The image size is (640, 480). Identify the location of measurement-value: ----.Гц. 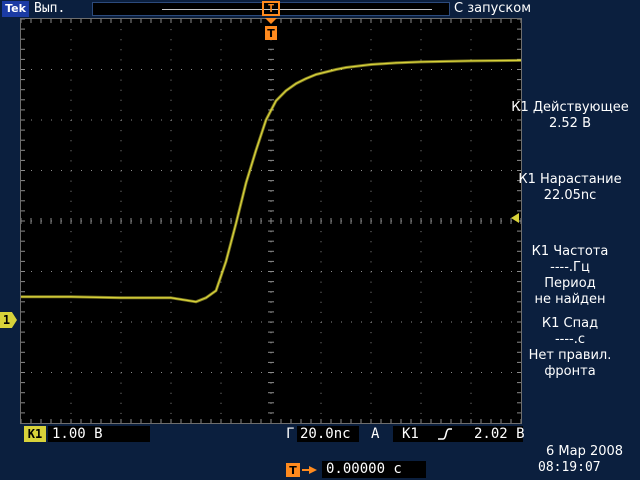
(570, 267).